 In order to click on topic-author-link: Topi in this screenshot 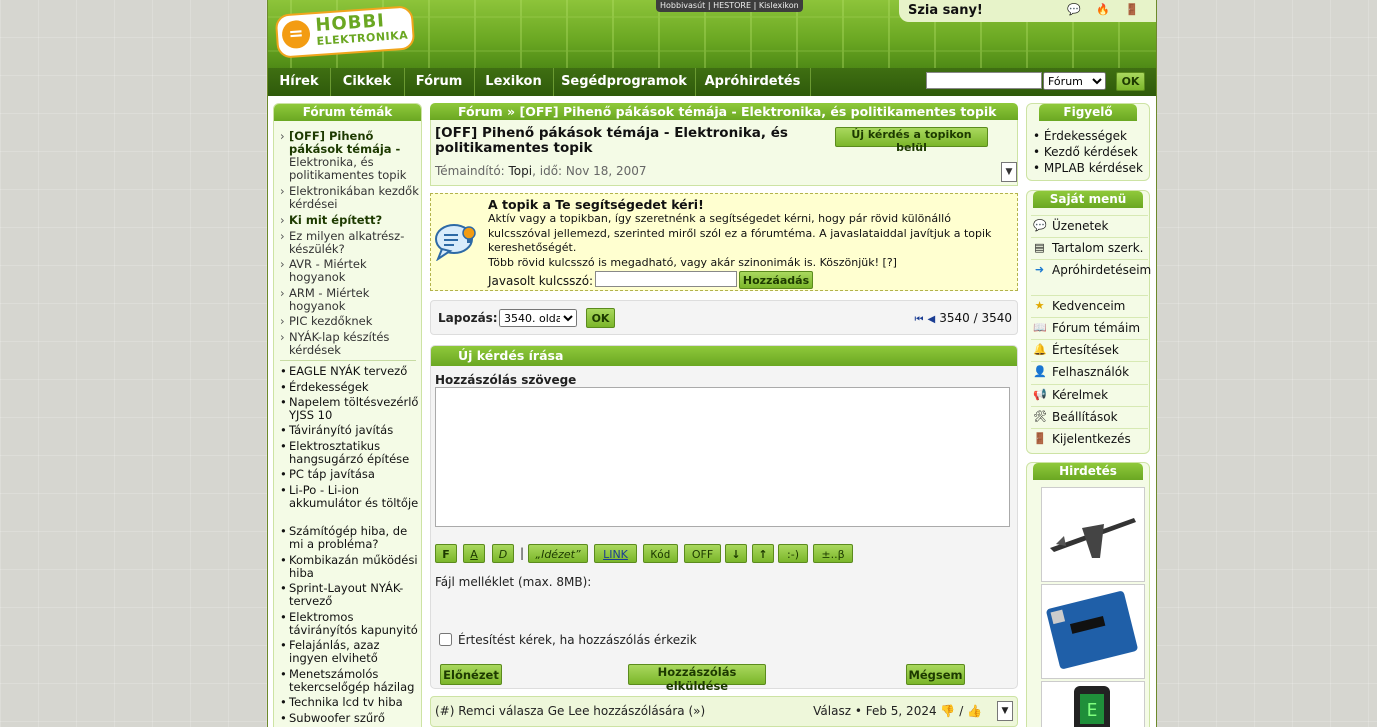, I will do `click(521, 171)`.